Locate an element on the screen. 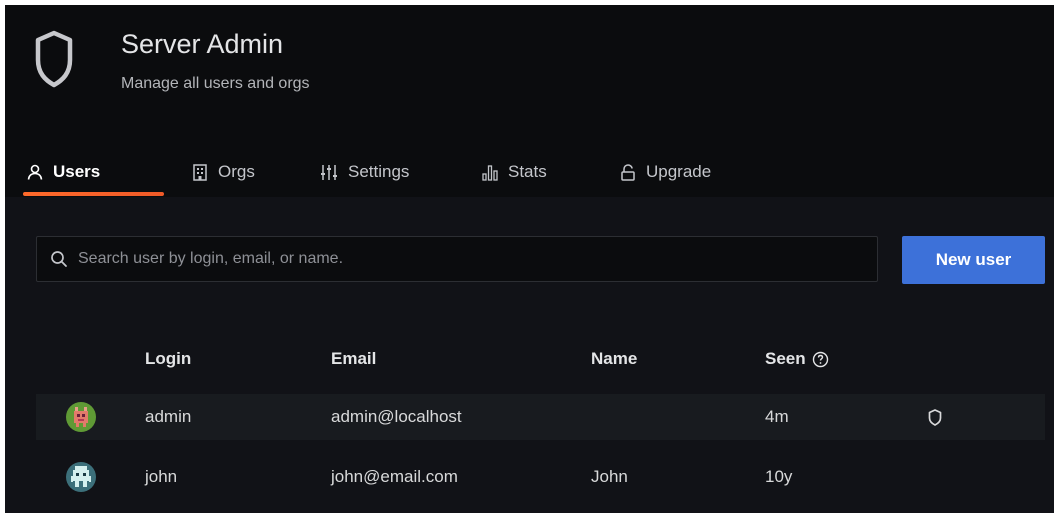 This screenshot has width=1054, height=513. tab-upgrade: Upgrade is located at coordinates (665, 172).